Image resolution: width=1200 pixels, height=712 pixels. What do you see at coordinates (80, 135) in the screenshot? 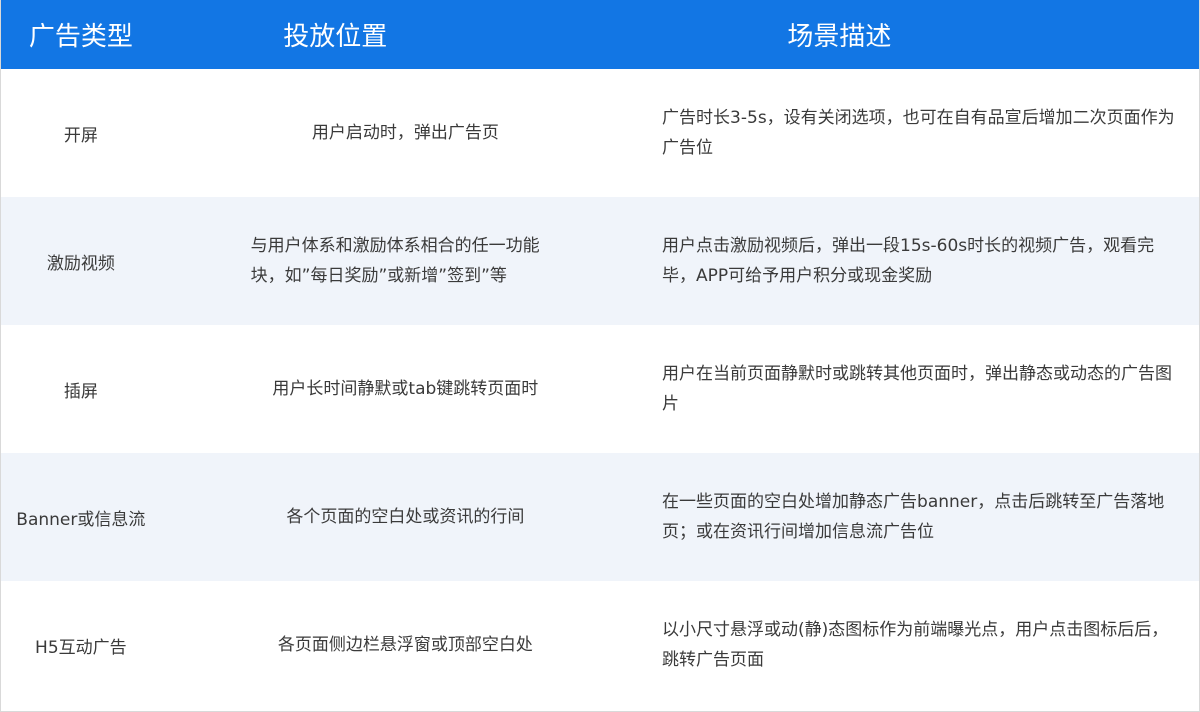
I see `cell-ad-type: 开屏` at bounding box center [80, 135].